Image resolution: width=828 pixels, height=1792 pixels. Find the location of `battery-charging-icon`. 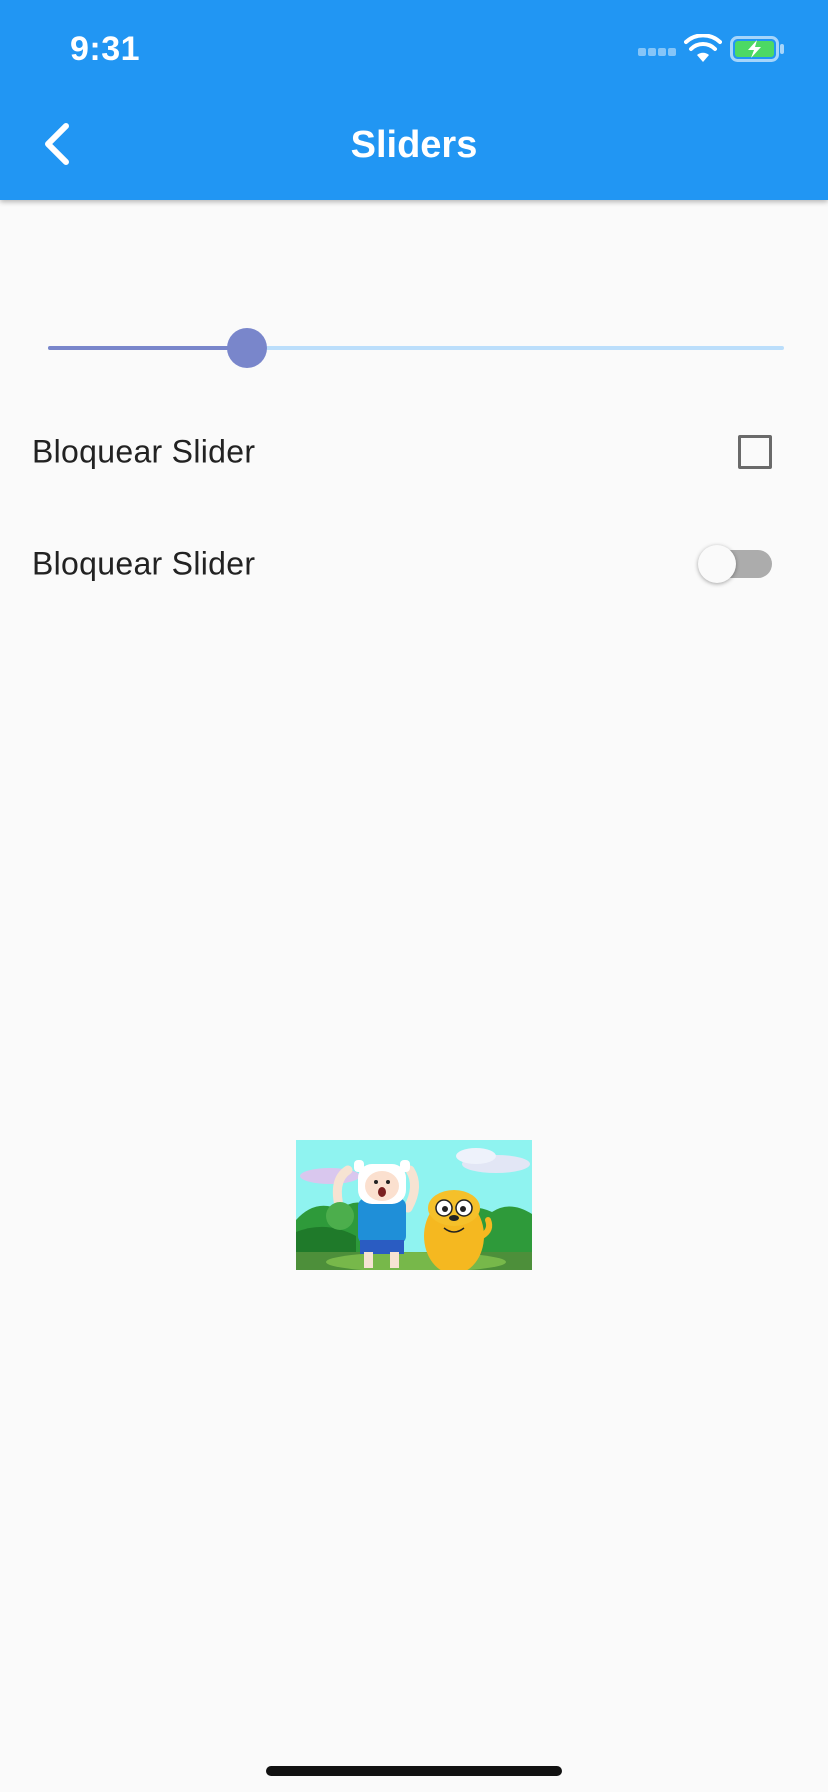

battery-charging-icon is located at coordinates (757, 49).